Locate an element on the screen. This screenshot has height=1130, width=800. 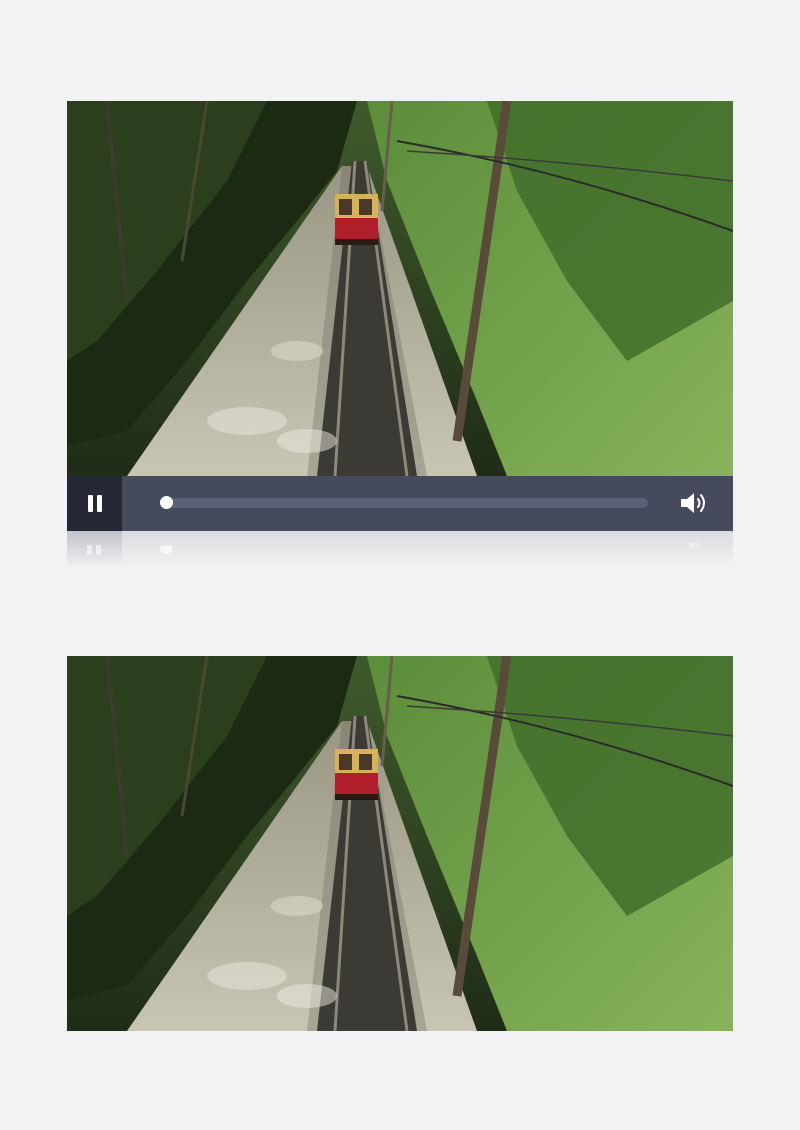
reflection-pause-icon is located at coordinates (94, 550).